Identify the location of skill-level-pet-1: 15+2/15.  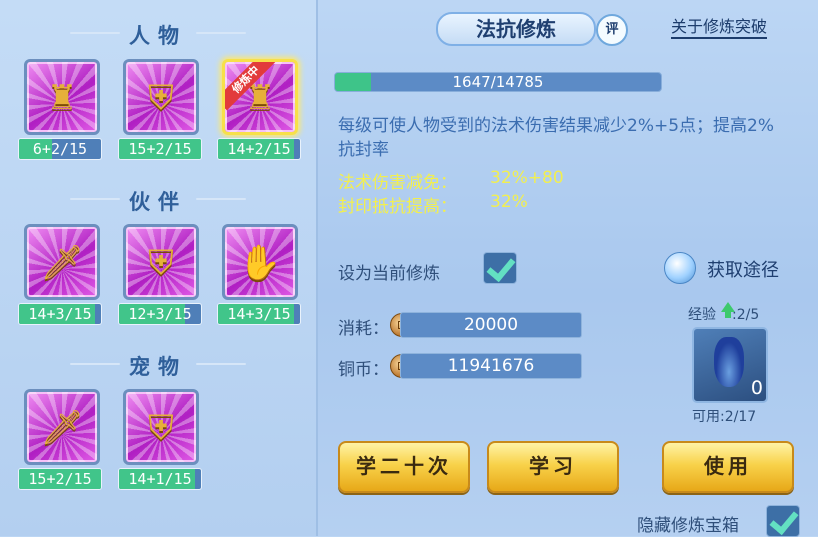
(60, 479).